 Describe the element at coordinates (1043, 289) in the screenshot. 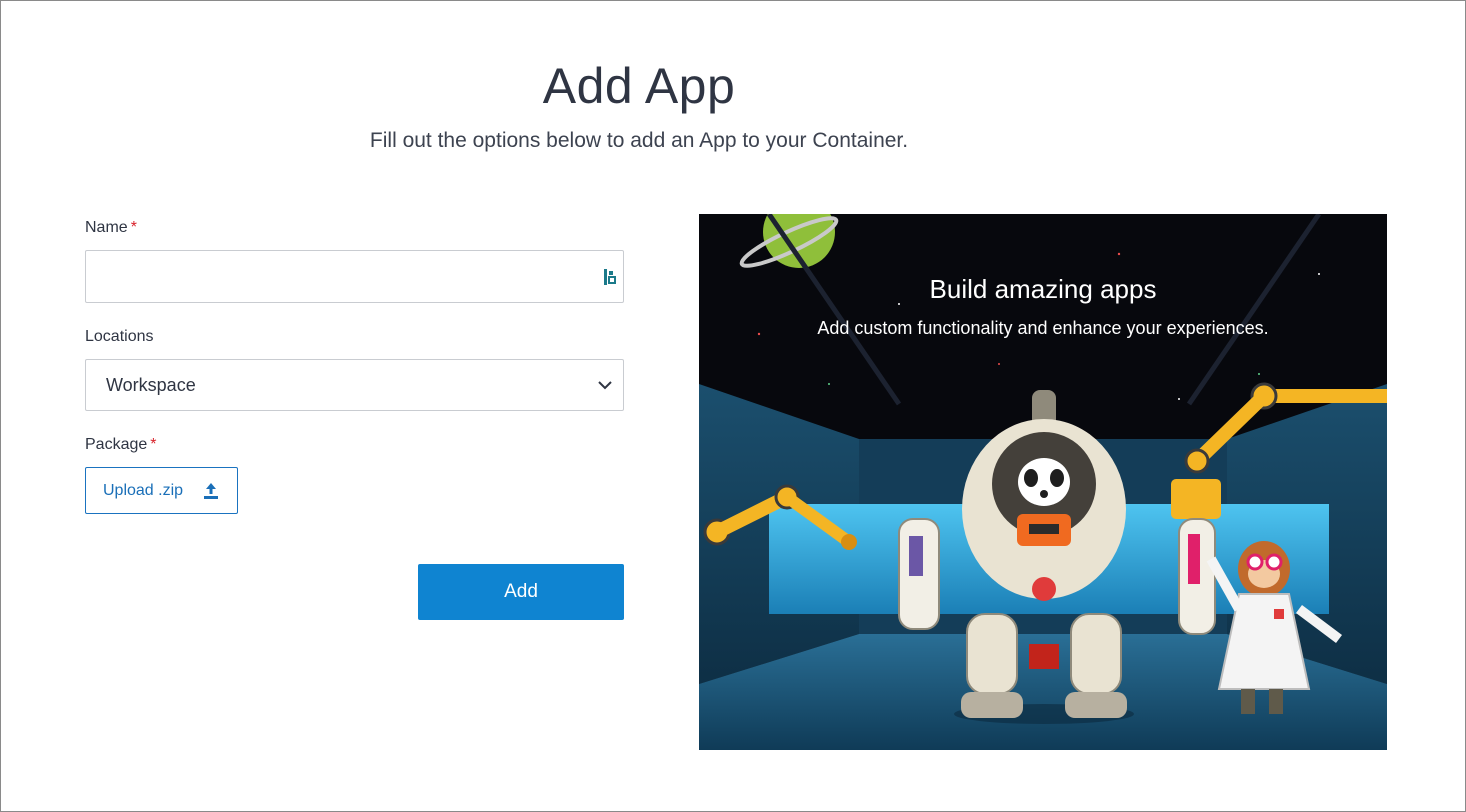

I see `hero-title: Build amazing apps` at that location.